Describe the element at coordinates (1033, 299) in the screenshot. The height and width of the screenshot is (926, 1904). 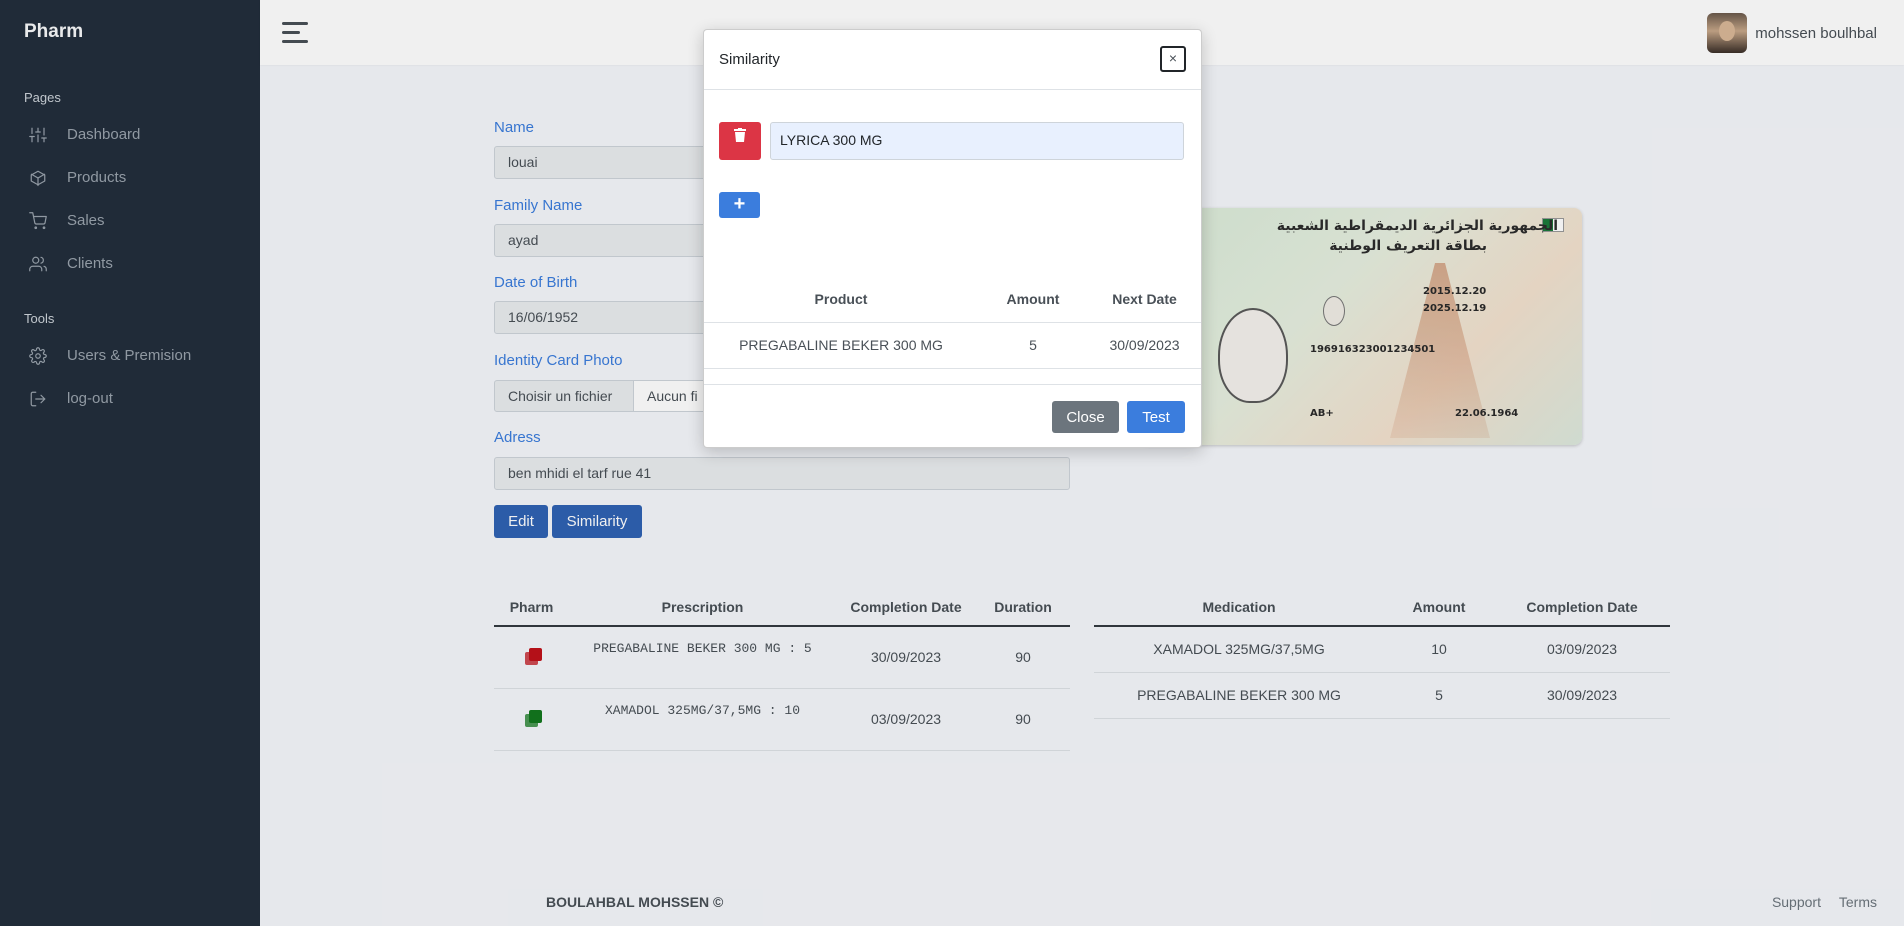
I see `column-header: Amount` at that location.